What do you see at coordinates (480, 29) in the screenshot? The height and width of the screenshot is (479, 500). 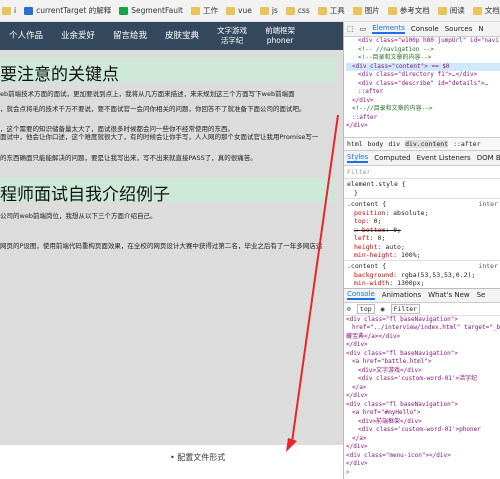 I see `tab-network: N` at bounding box center [480, 29].